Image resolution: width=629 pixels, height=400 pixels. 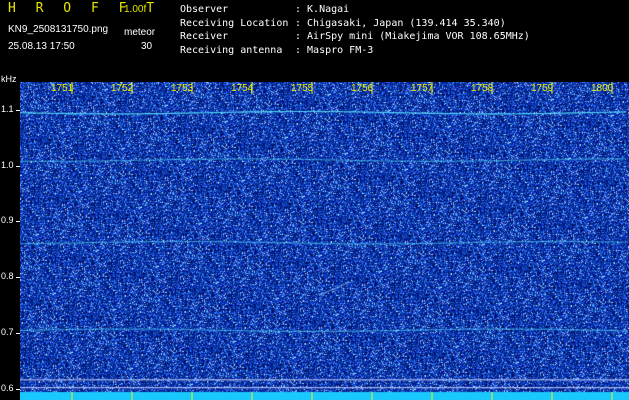 I want to click on info-key: Receiving antenna, so click(x=231, y=50).